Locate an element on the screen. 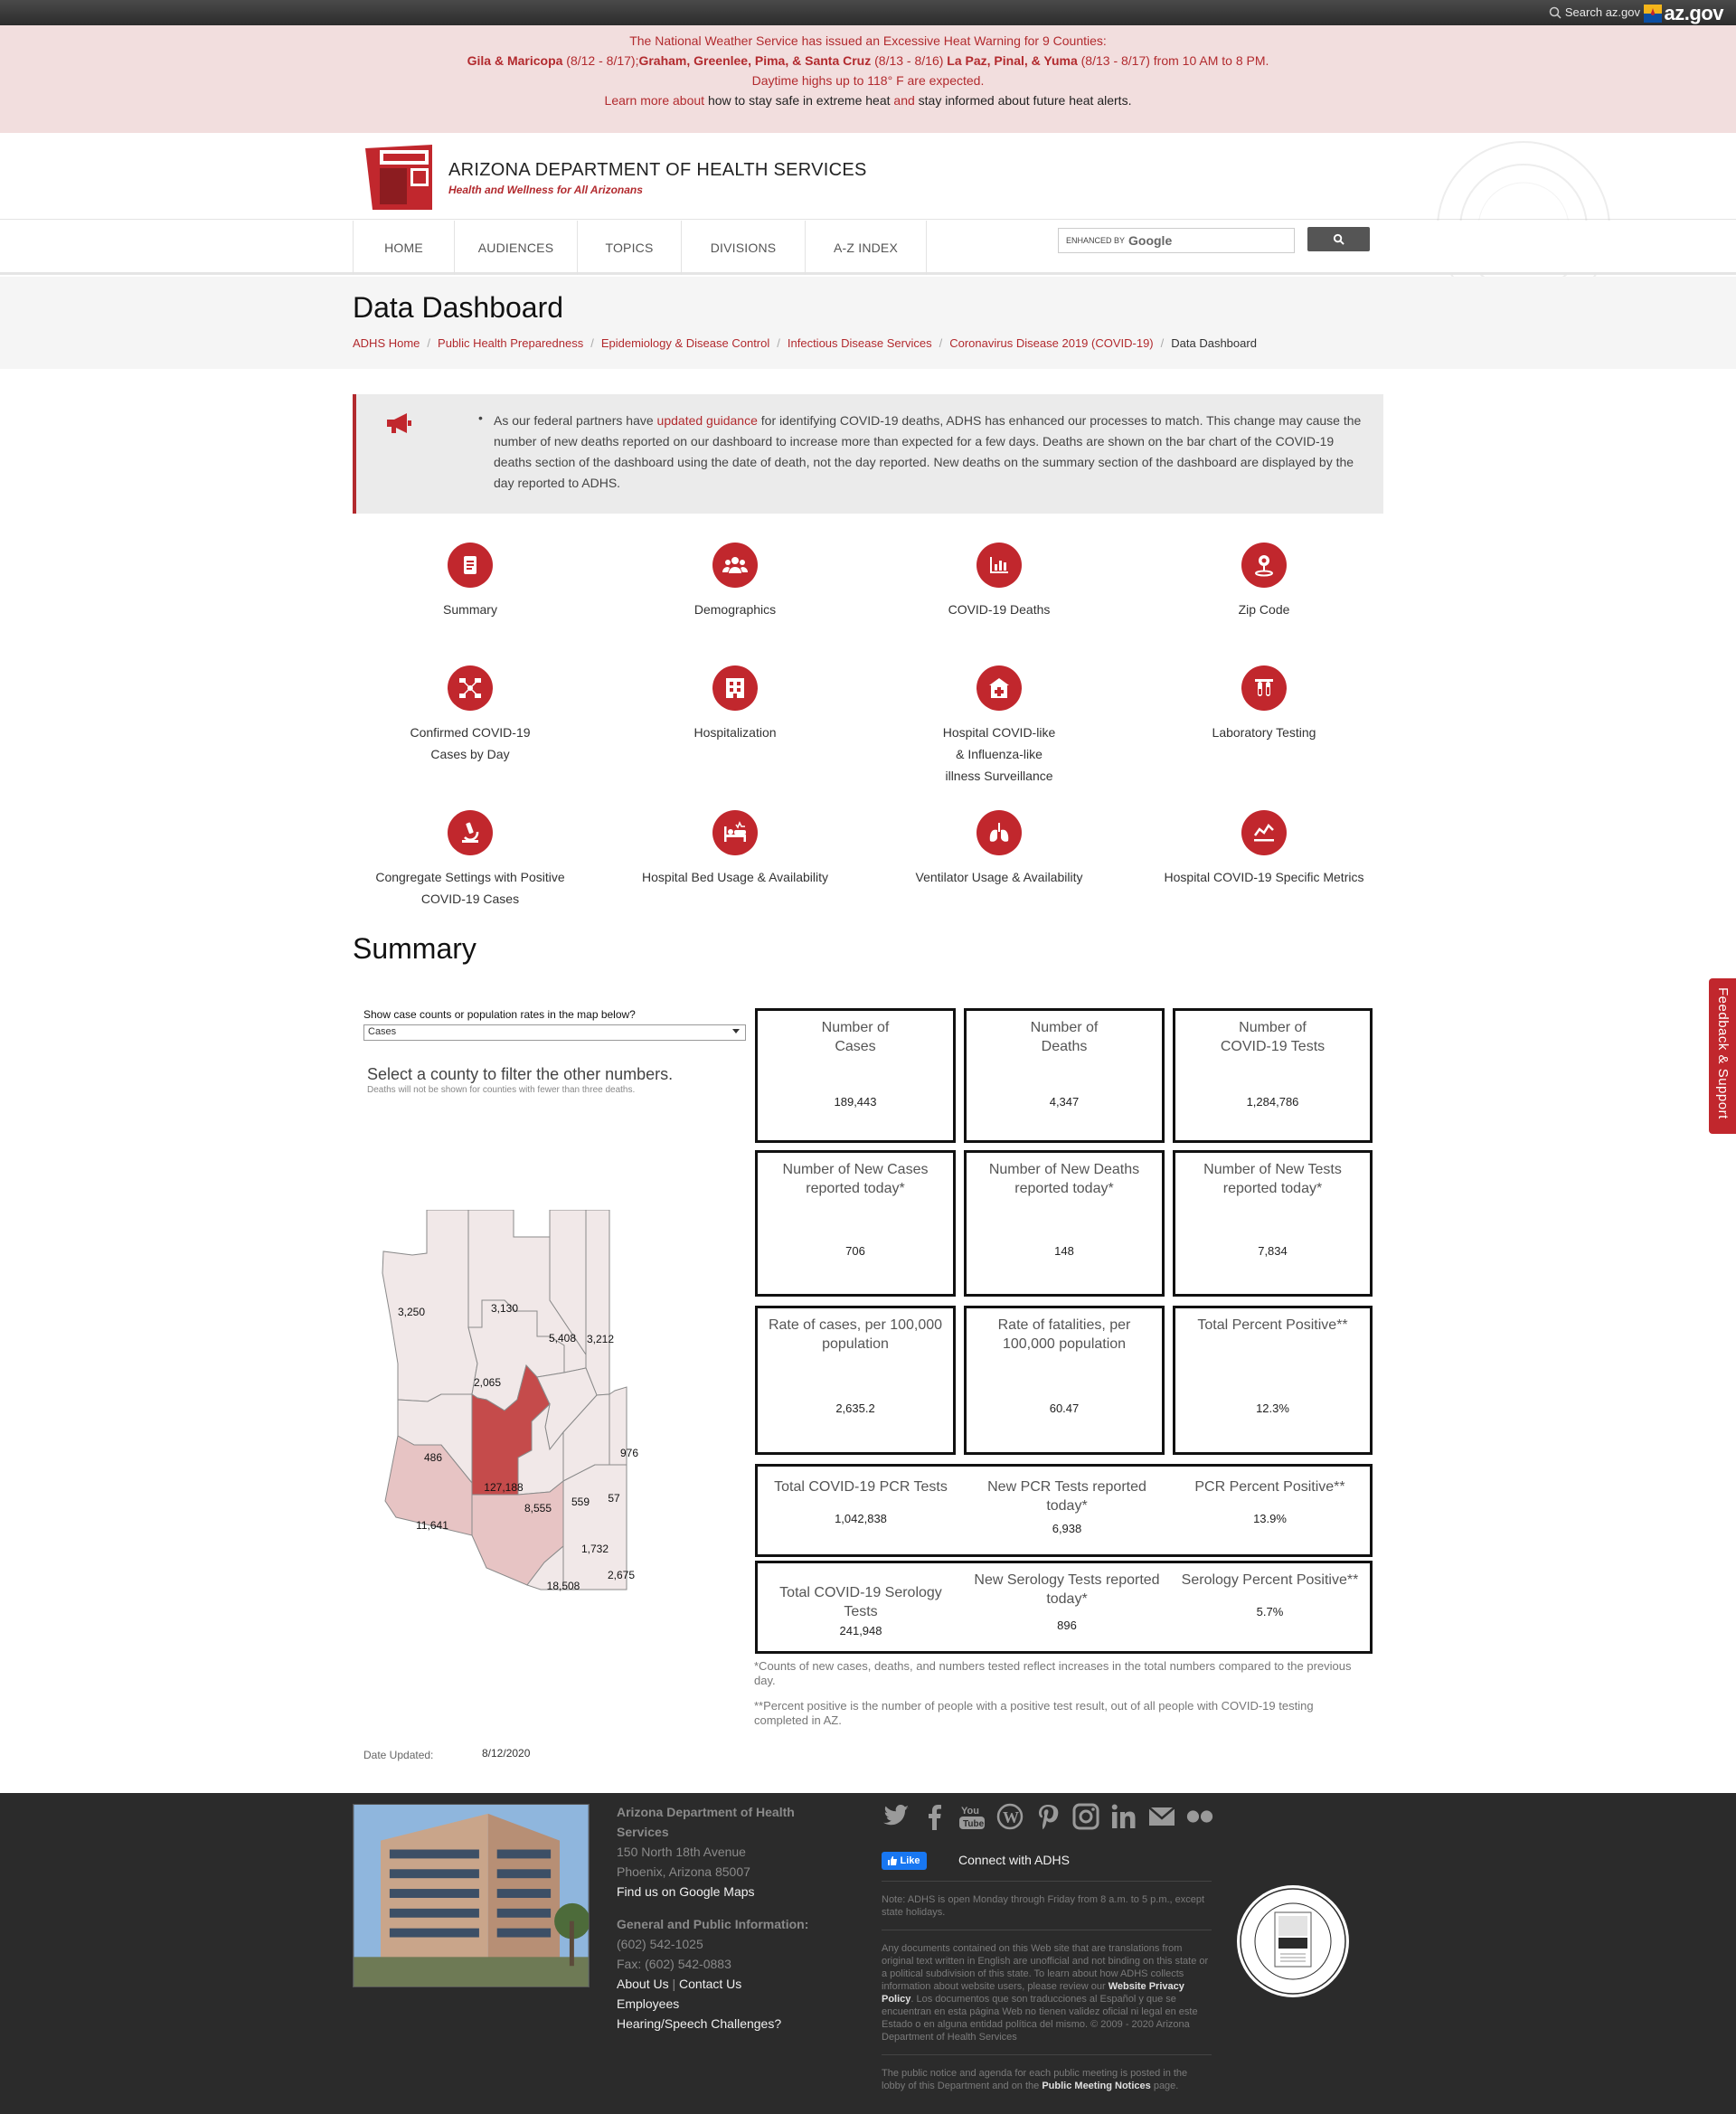  lungs-icon is located at coordinates (999, 833).